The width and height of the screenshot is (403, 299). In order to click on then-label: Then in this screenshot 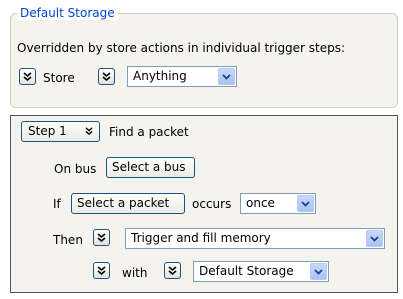, I will do `click(68, 240)`.